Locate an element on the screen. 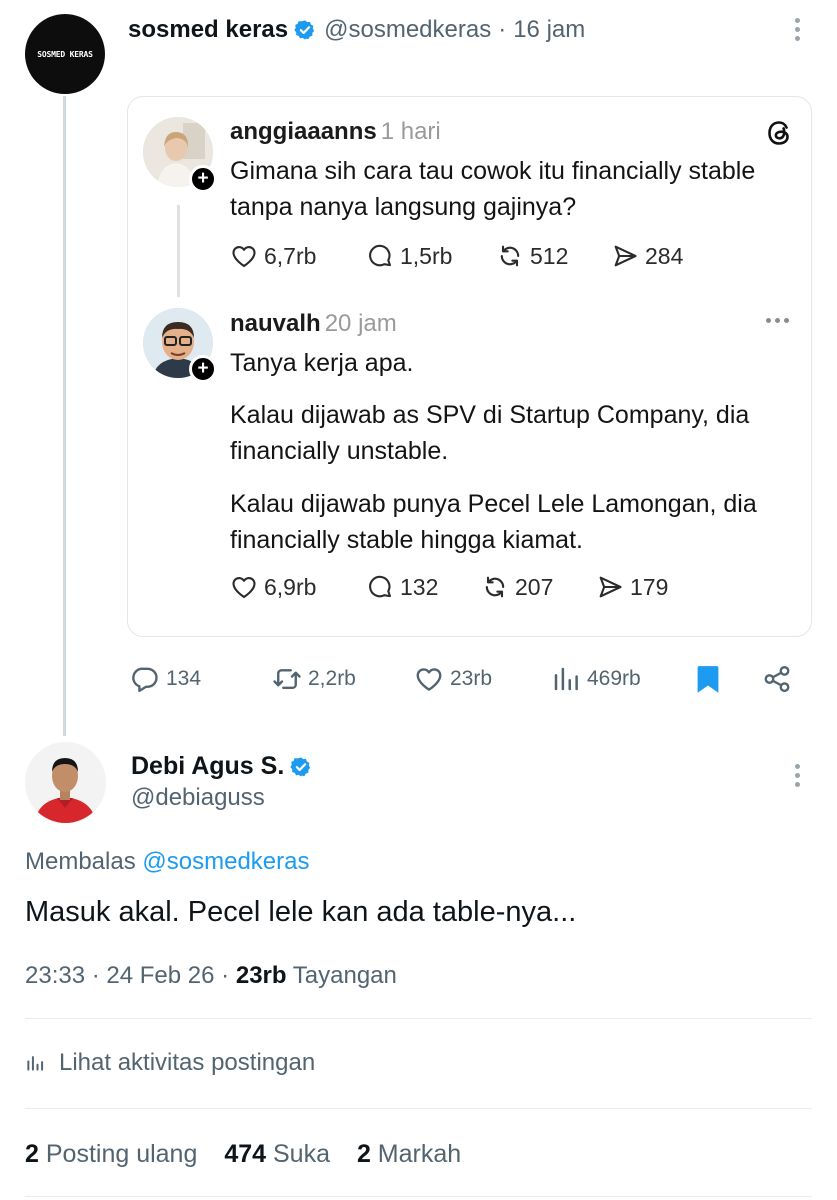 This screenshot has width=837, height=1200. thread-reply-line is located at coordinates (178, 251).